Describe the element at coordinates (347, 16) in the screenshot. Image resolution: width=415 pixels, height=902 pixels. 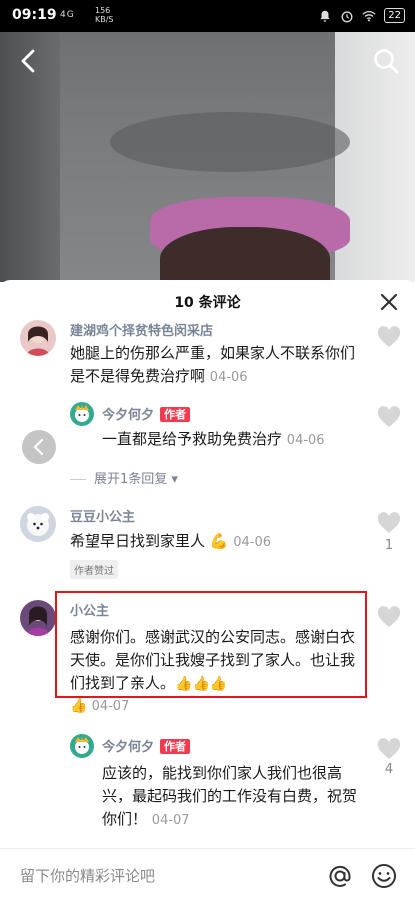
I see `alarm-icon` at that location.